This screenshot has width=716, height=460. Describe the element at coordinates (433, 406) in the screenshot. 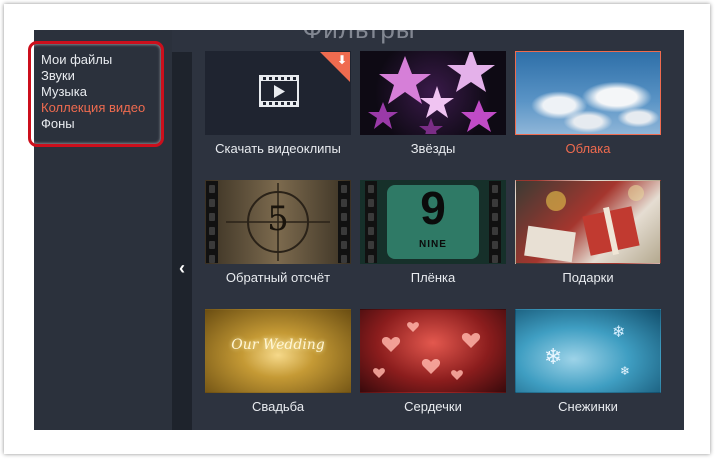

I see `tile-label: Сердечки` at that location.